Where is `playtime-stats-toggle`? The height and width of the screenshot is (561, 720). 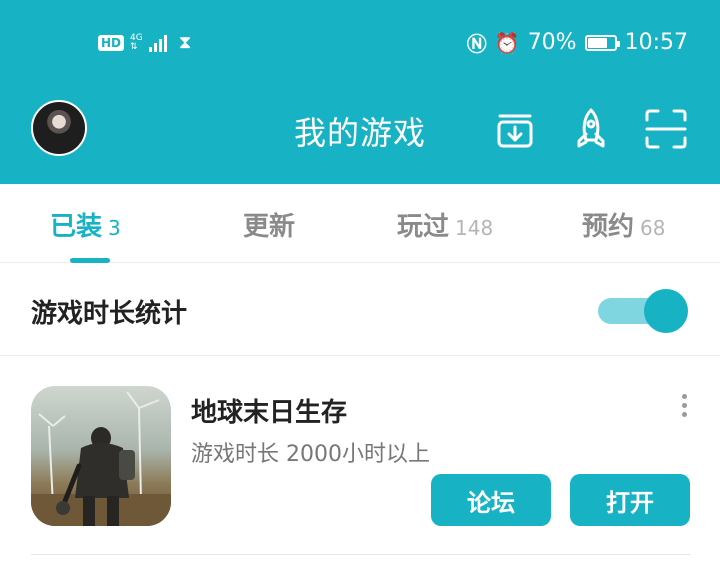 playtime-stats-toggle is located at coordinates (643, 311).